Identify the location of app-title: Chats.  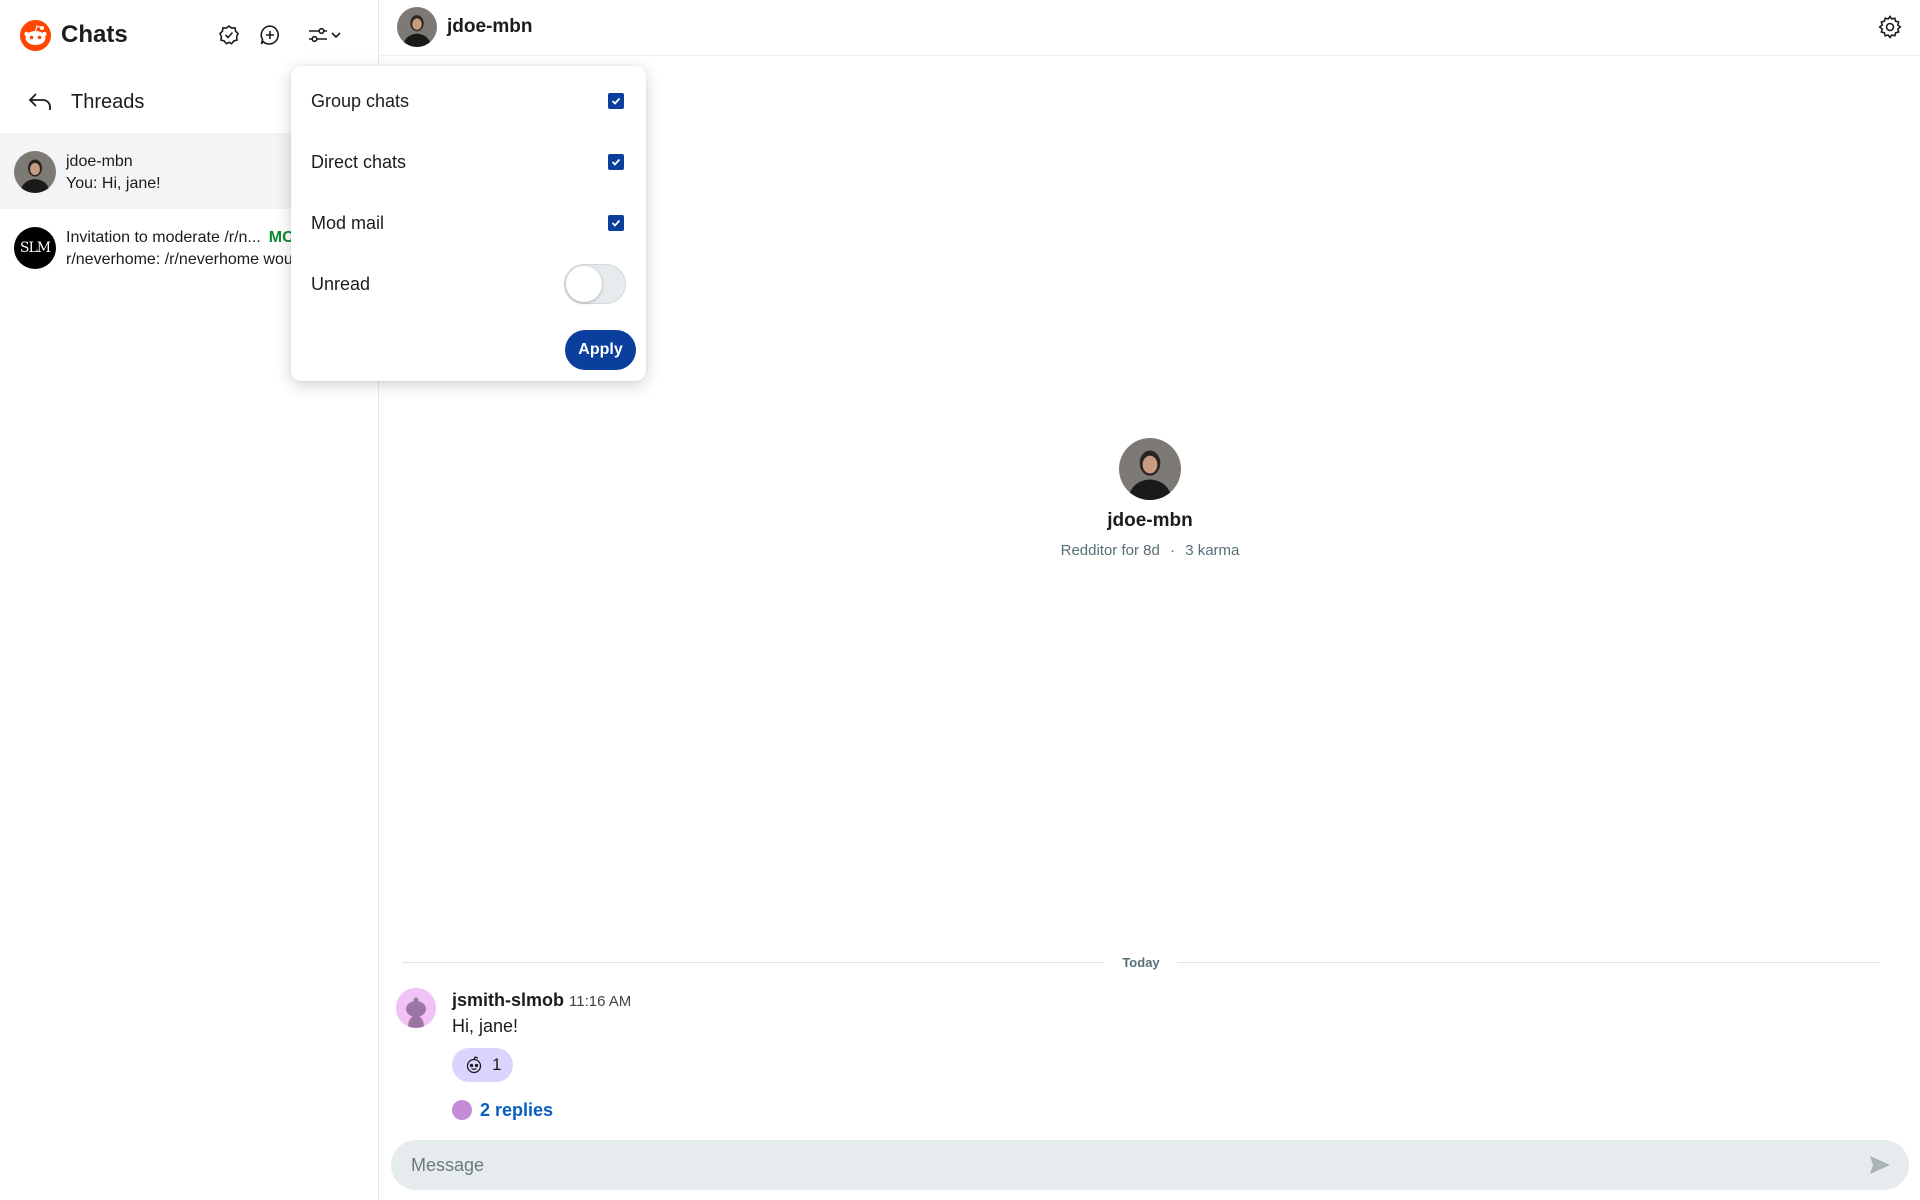
(94, 34).